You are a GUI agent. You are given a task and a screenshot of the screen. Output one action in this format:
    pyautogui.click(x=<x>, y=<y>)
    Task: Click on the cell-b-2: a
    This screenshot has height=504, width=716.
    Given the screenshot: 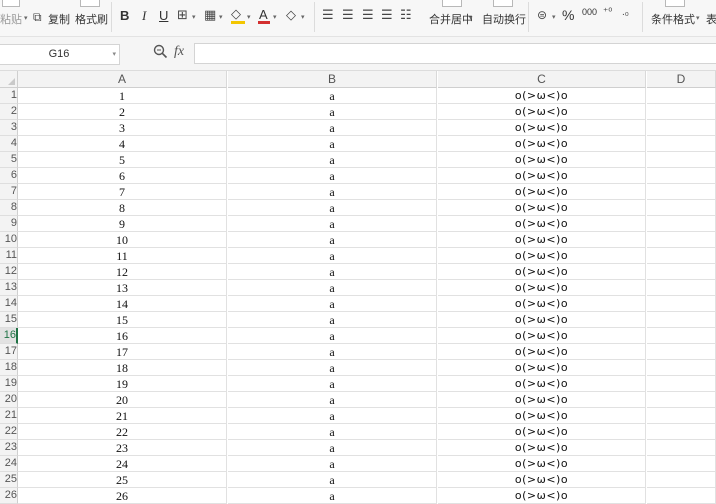 What is the action you would take?
    pyautogui.click(x=332, y=112)
    